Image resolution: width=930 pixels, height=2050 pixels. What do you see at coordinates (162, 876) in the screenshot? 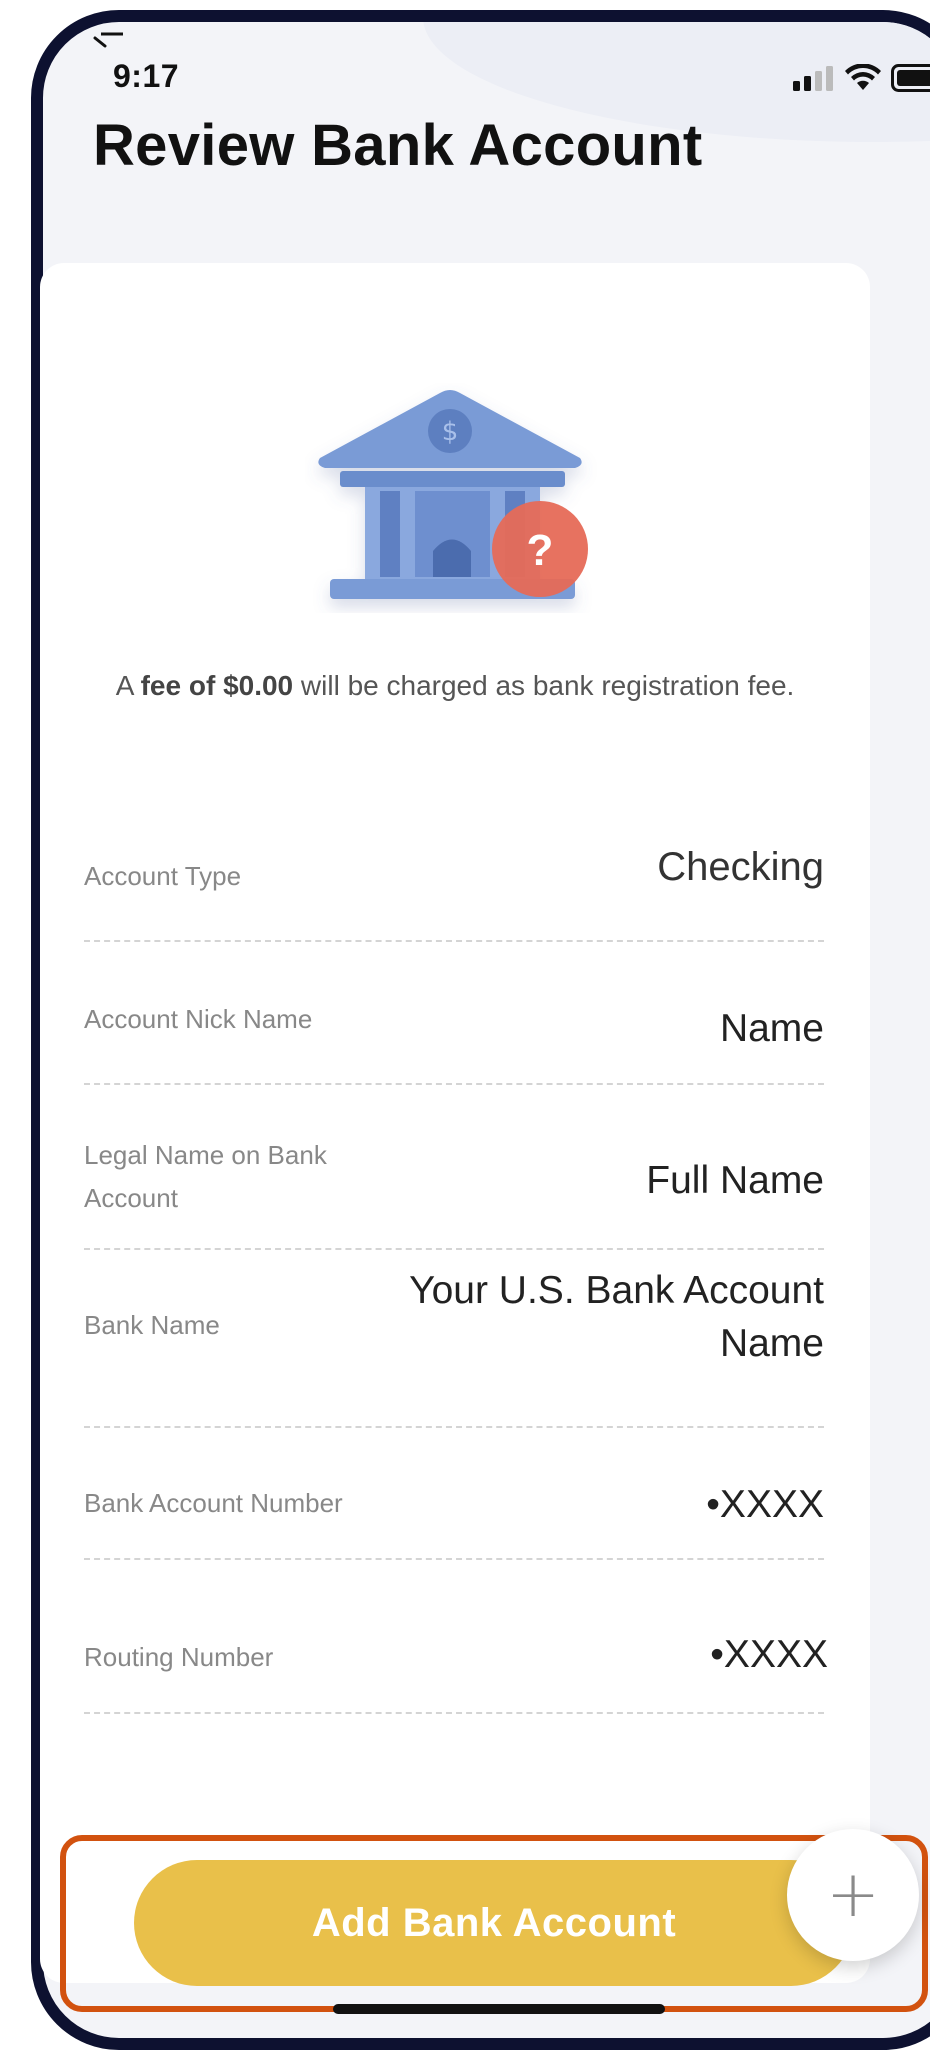
I see `field-label: Account Type` at bounding box center [162, 876].